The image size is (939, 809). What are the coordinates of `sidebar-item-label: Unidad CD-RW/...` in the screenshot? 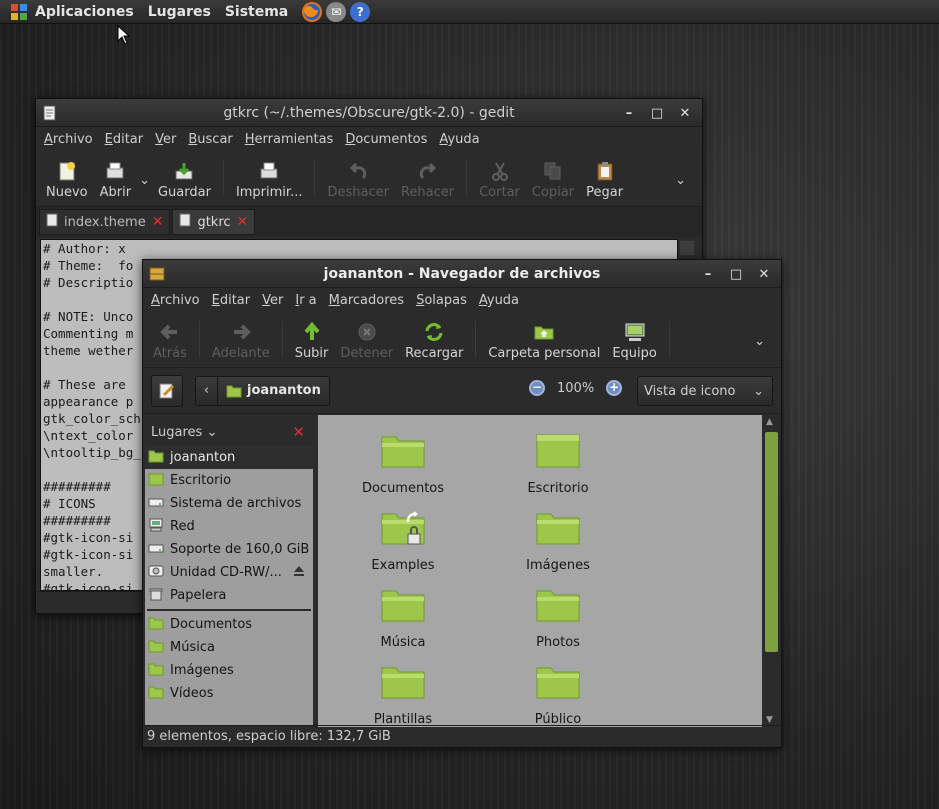 It's located at (226, 572).